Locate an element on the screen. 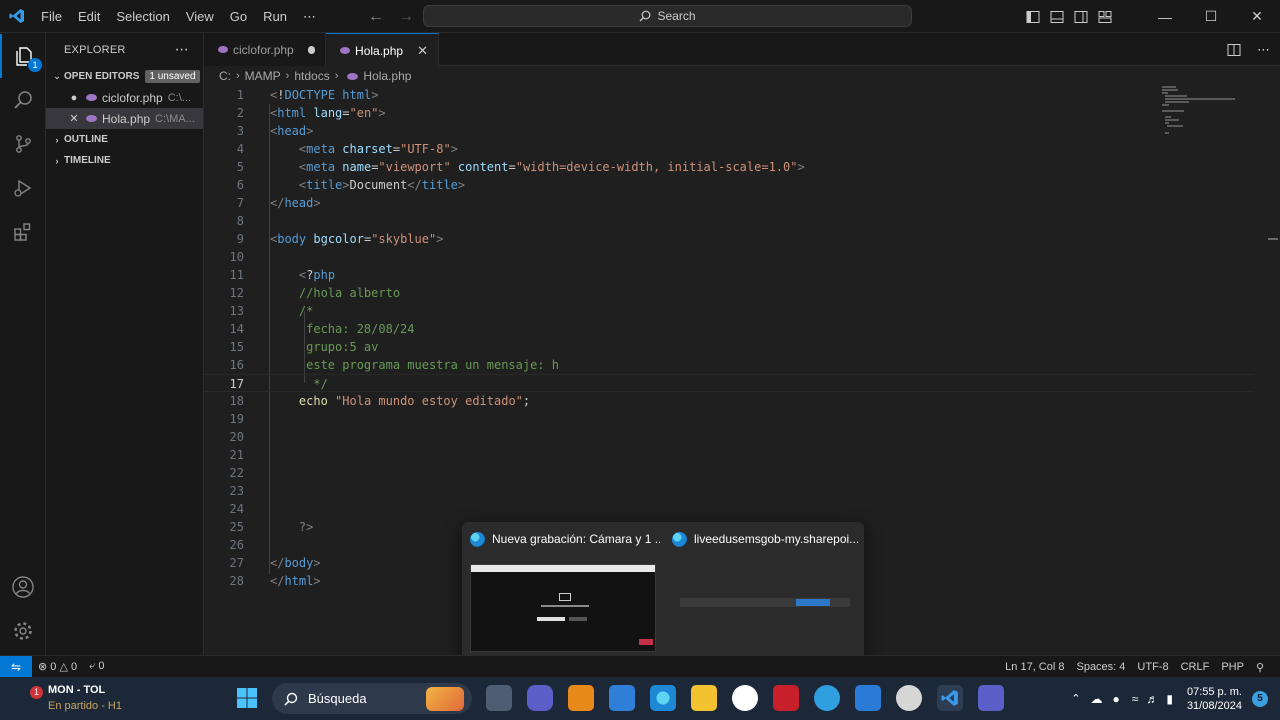  maximize-icon: ☐ is located at coordinates (1211, 16).